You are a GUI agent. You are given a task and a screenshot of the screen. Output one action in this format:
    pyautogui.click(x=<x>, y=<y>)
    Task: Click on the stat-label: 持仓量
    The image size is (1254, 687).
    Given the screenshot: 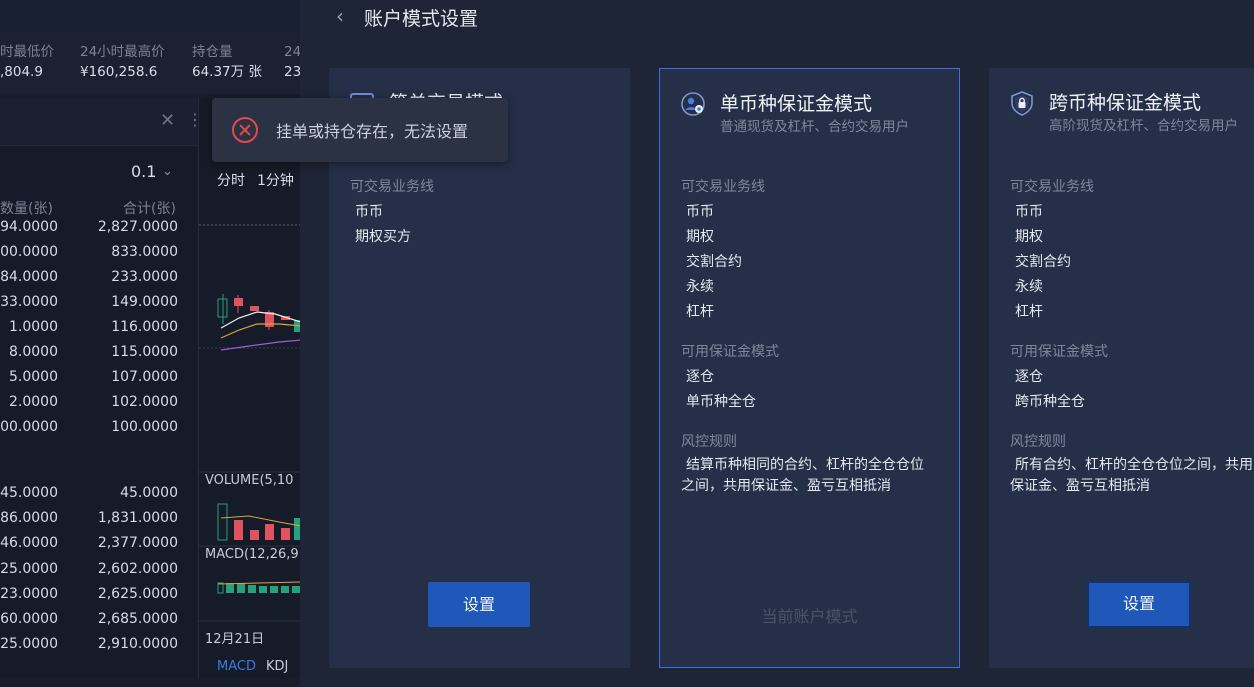 What is the action you would take?
    pyautogui.click(x=212, y=52)
    